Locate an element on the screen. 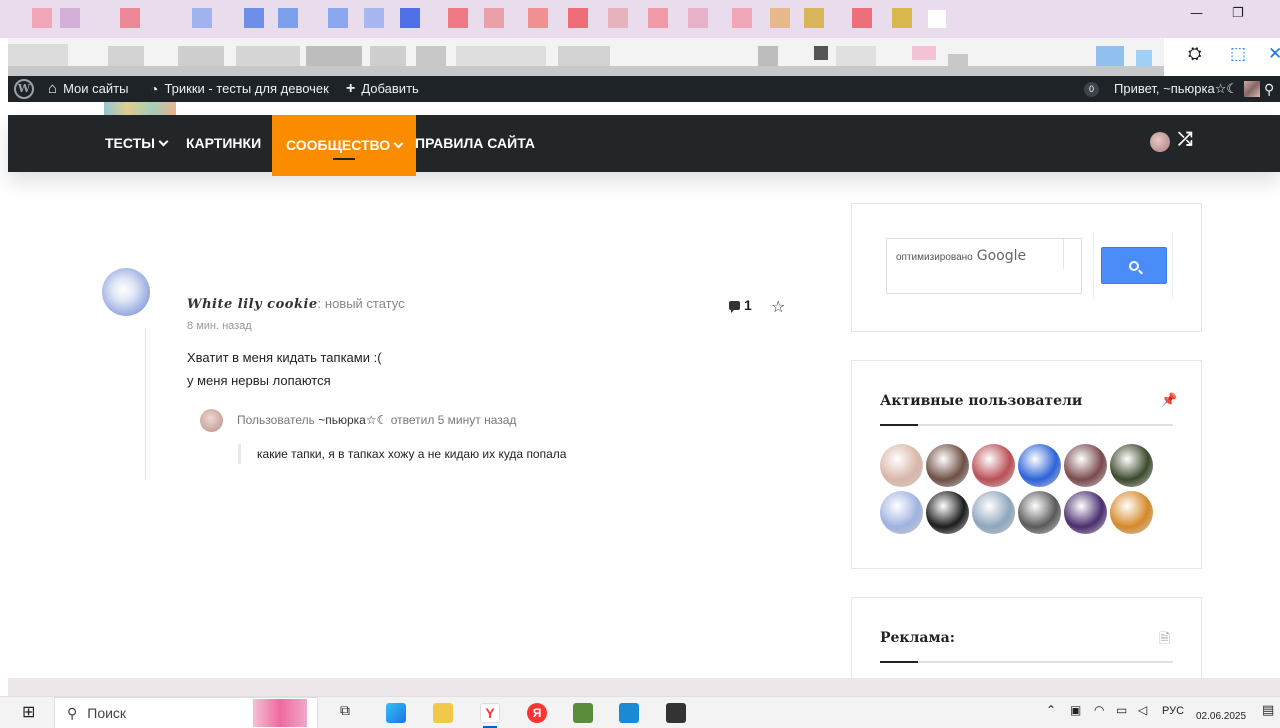 Image resolution: width=1280 pixels, height=728 pixels. reply-timestamp: 5 минут назад is located at coordinates (477, 420).